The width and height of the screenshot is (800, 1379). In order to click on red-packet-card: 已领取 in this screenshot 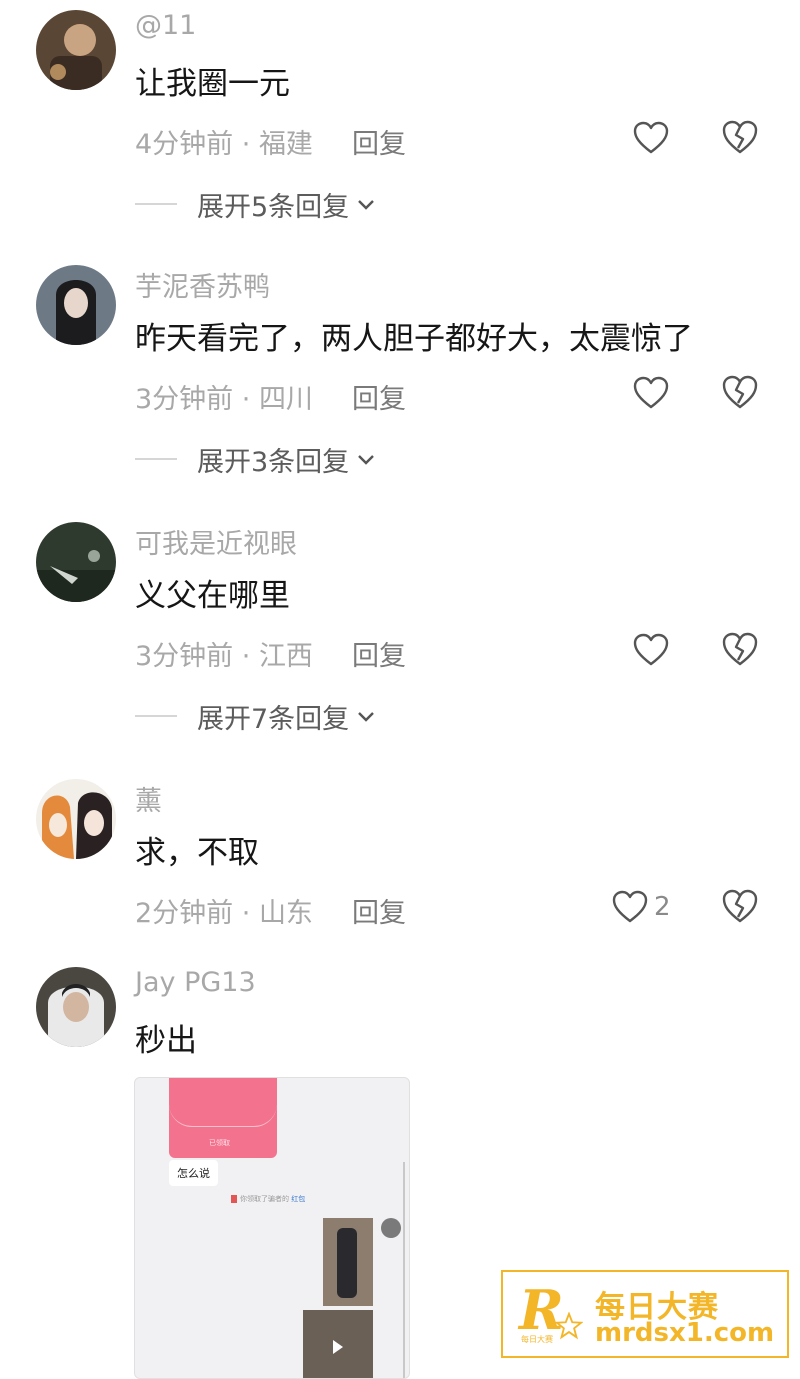, I will do `click(223, 1118)`.